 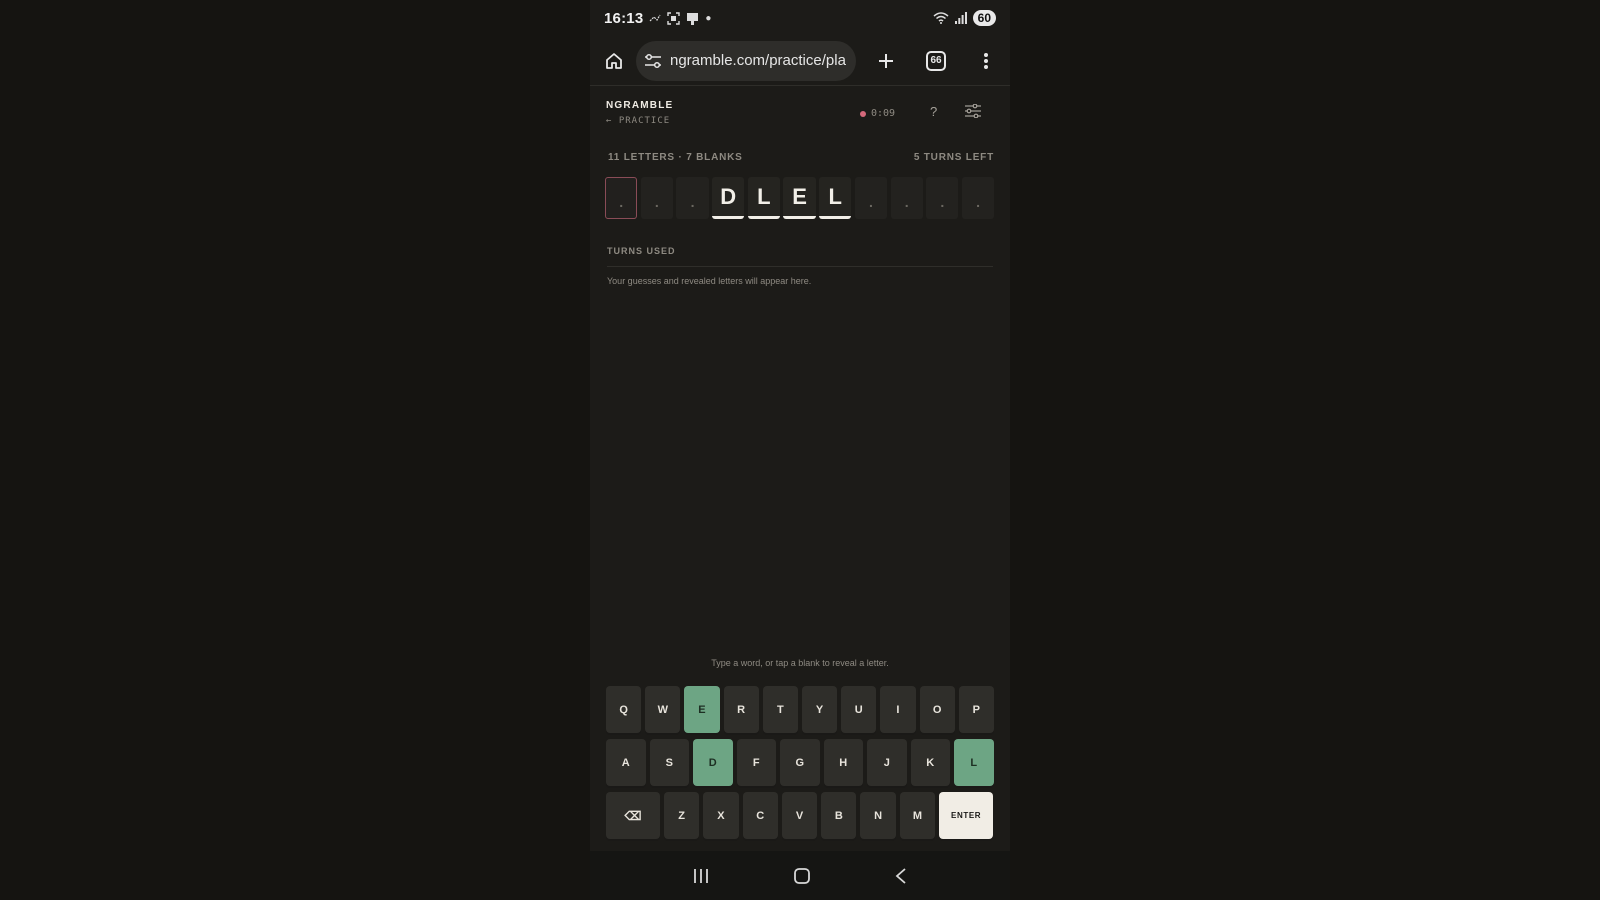 I want to click on key-h: H, so click(x=843, y=762).